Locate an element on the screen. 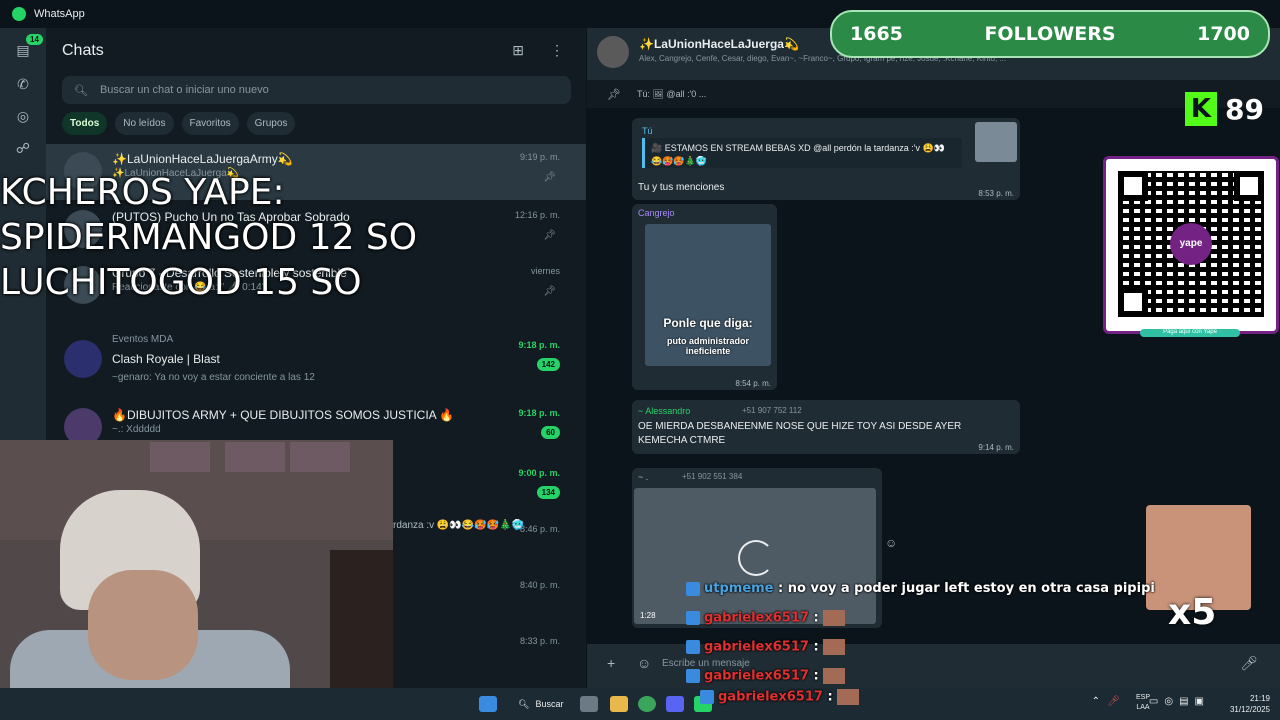 The height and width of the screenshot is (720, 1280). video-thumbnail: 1:28 is located at coordinates (755, 556).